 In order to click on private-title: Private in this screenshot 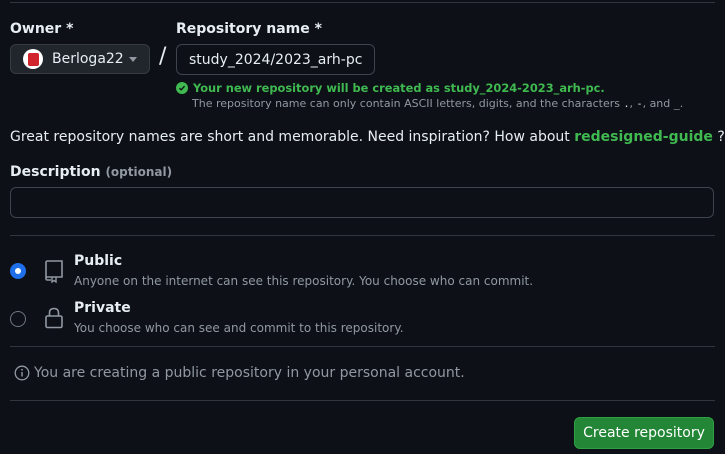, I will do `click(102, 308)`.